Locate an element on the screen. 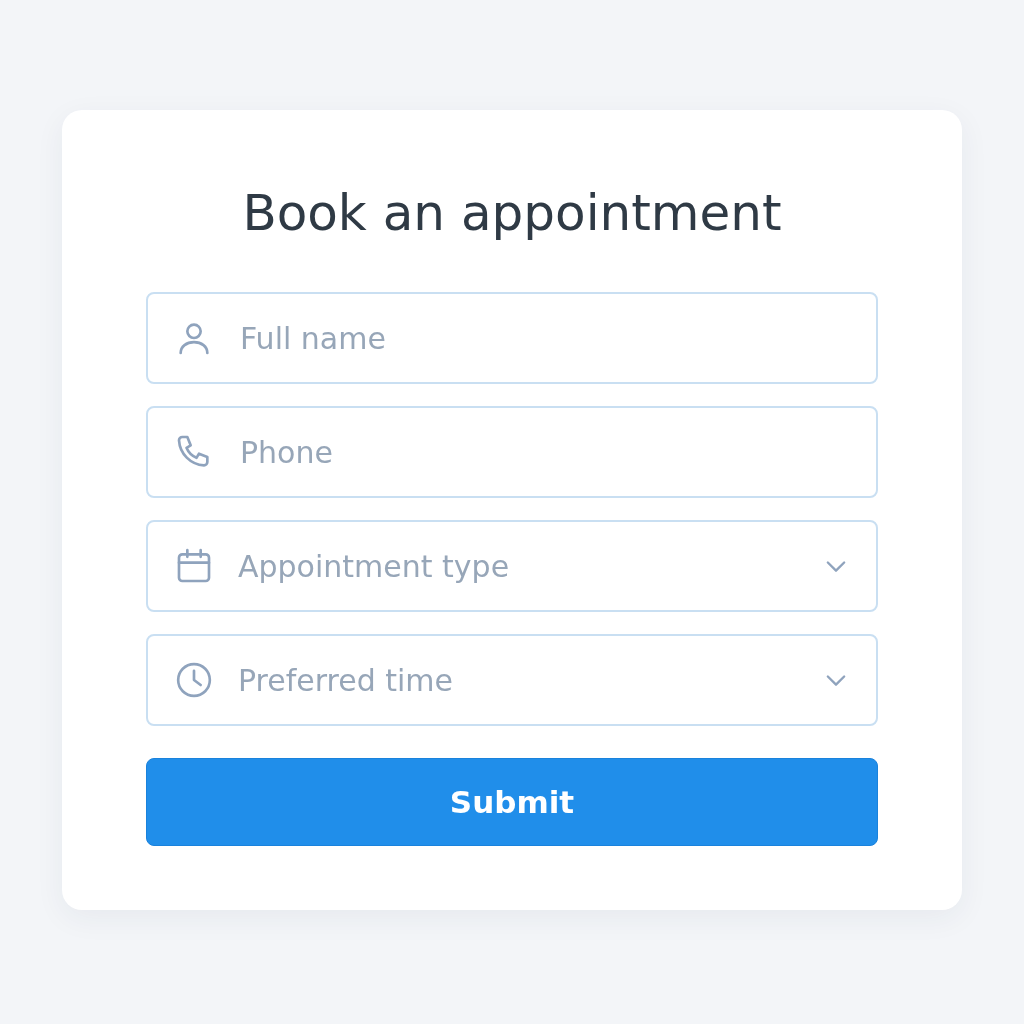  form-title: Book an appointment is located at coordinates (512, 213).